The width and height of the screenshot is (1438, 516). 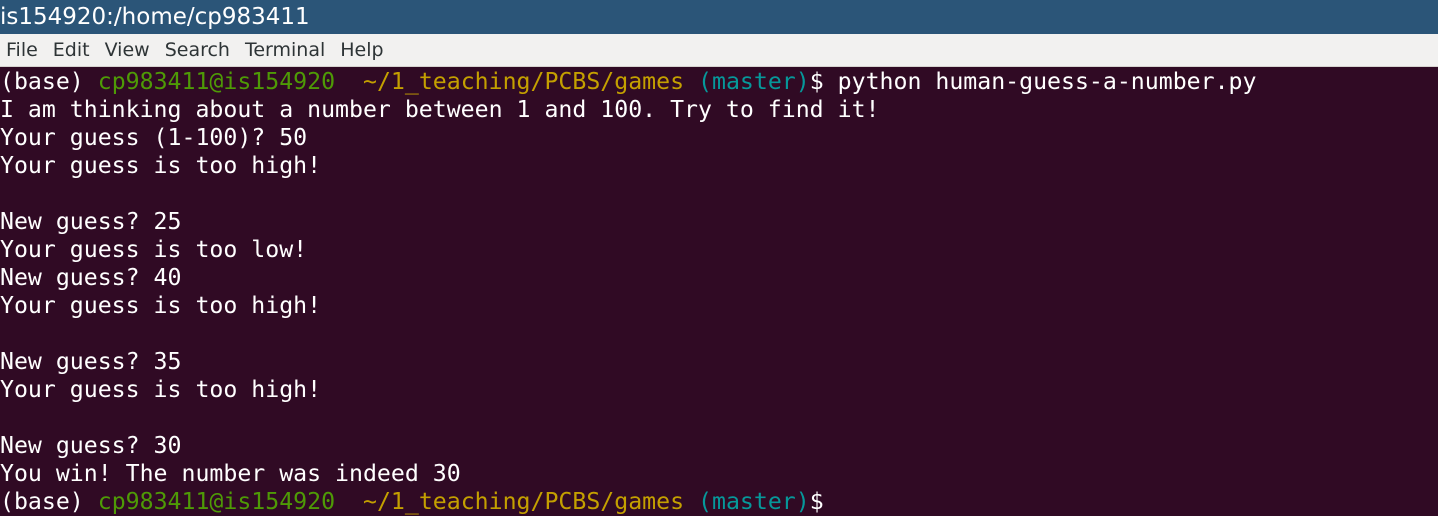 I want to click on menu-help: Help, so click(x=361, y=50).